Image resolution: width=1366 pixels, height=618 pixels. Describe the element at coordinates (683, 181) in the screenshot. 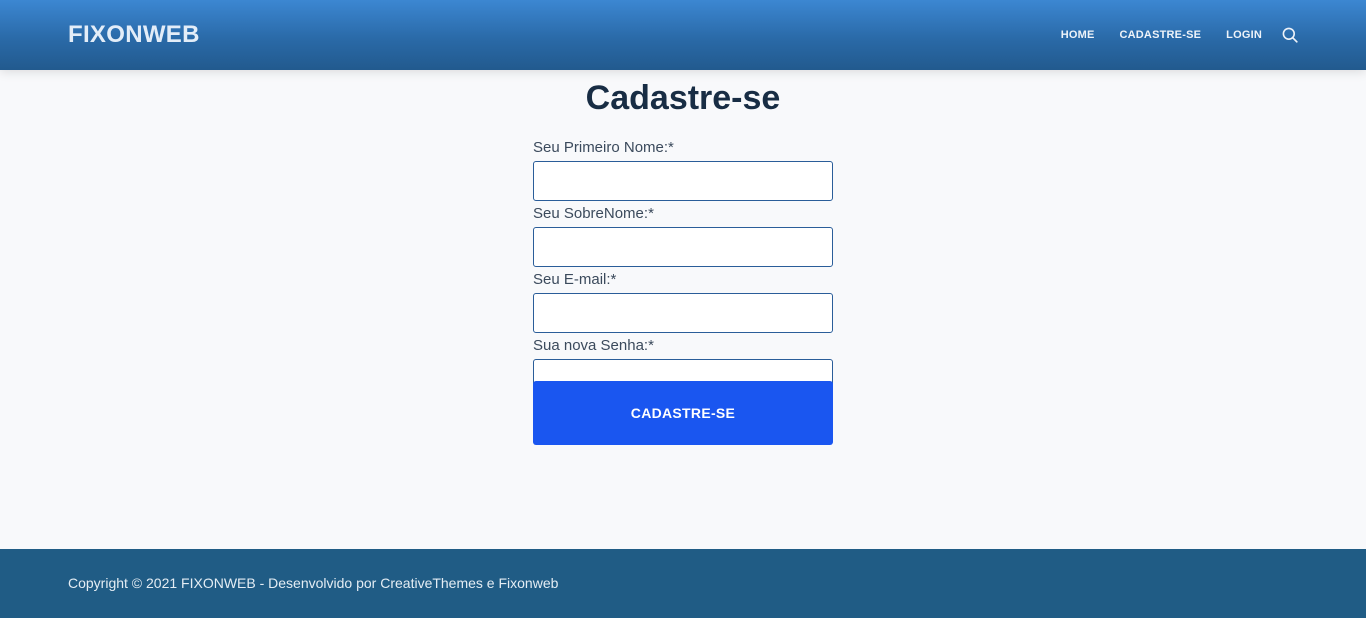

I see `first-name-input` at that location.